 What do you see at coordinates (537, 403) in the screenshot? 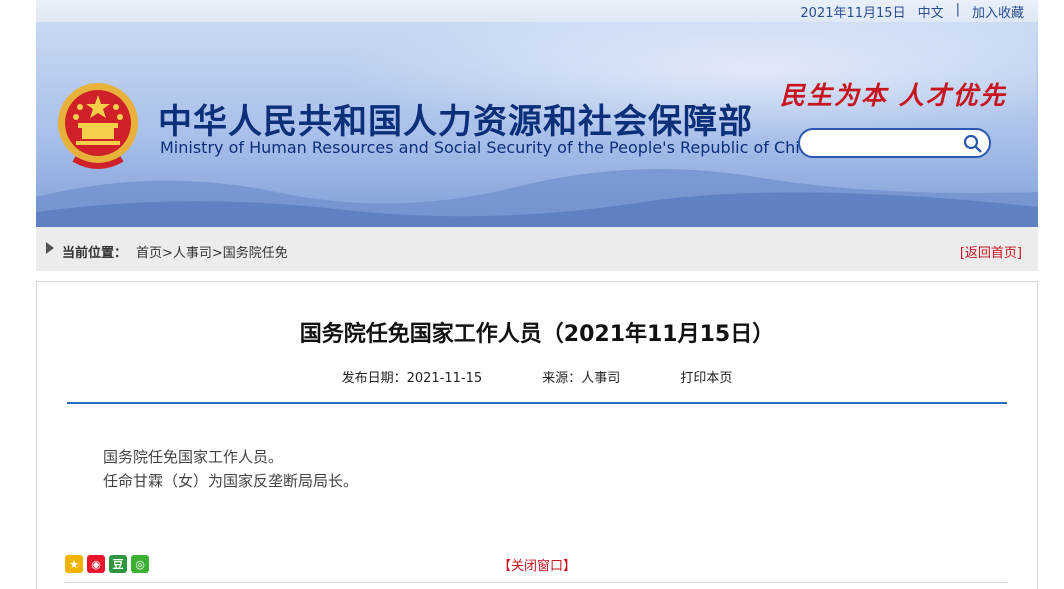
I see `title-divider` at bounding box center [537, 403].